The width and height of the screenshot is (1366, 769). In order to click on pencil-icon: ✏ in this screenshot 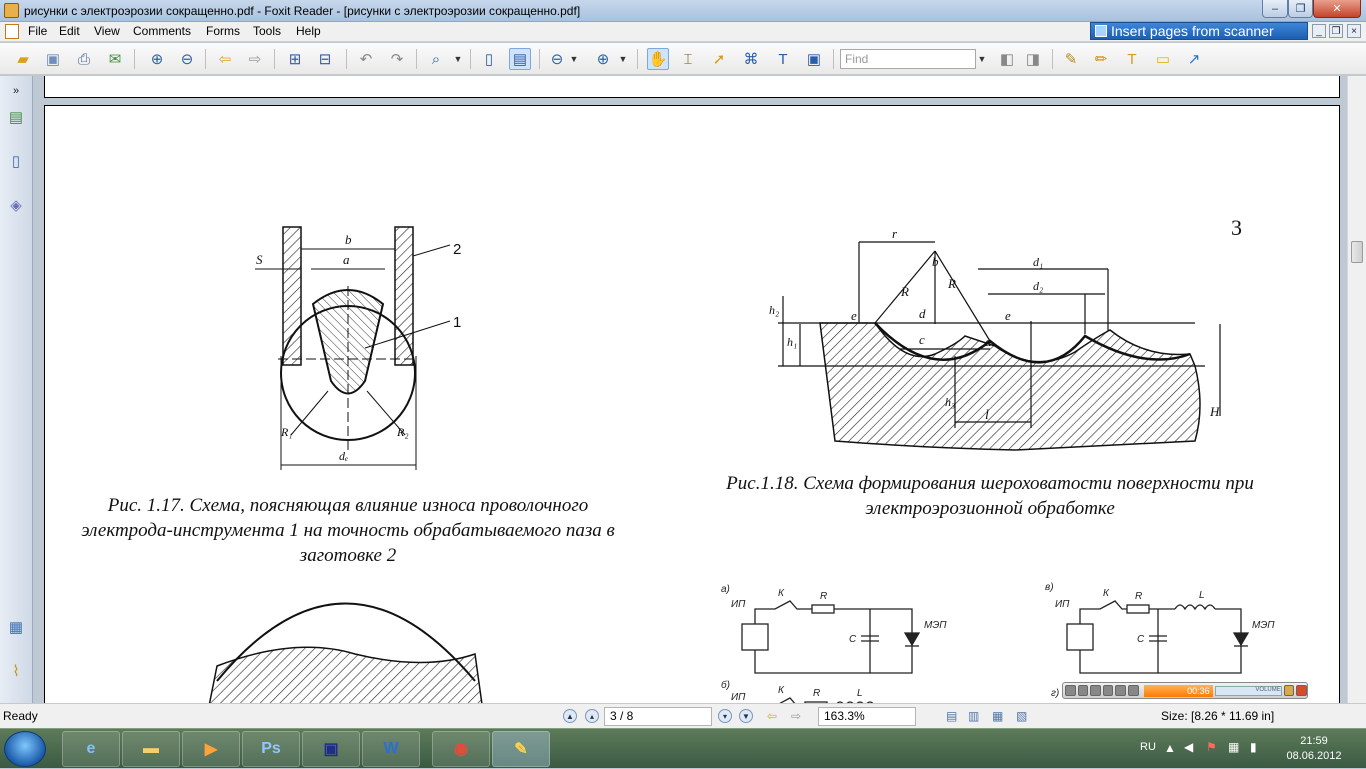, I will do `click(1101, 59)`.